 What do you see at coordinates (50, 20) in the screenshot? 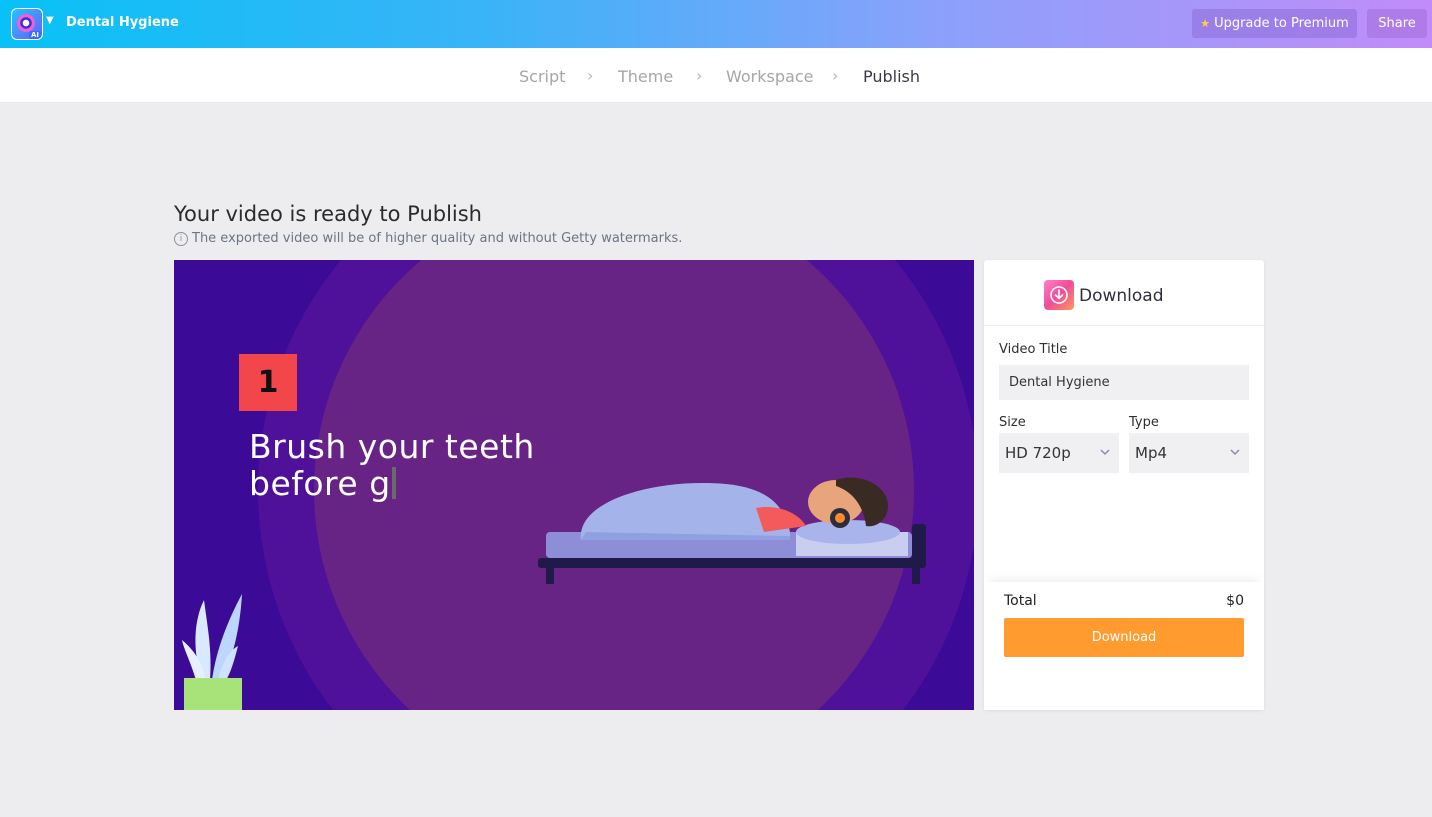
I see `chevron-down-icon: ▼` at bounding box center [50, 20].